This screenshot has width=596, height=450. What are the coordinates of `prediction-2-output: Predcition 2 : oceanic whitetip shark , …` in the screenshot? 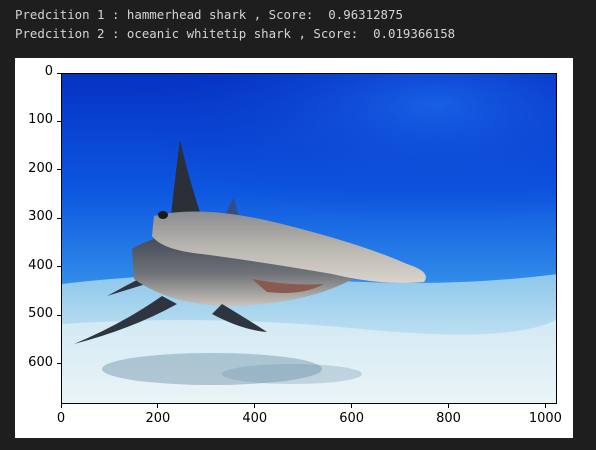 It's located at (235, 33).